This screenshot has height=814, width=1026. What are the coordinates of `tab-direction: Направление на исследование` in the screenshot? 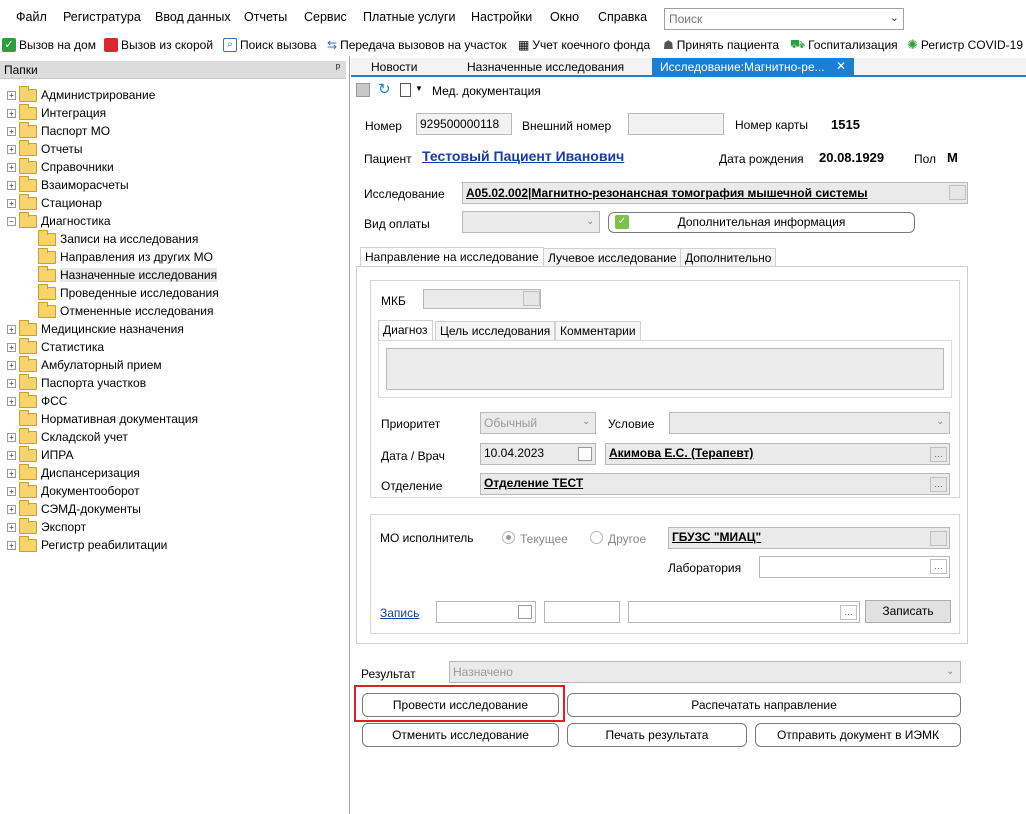 It's located at (452, 257).